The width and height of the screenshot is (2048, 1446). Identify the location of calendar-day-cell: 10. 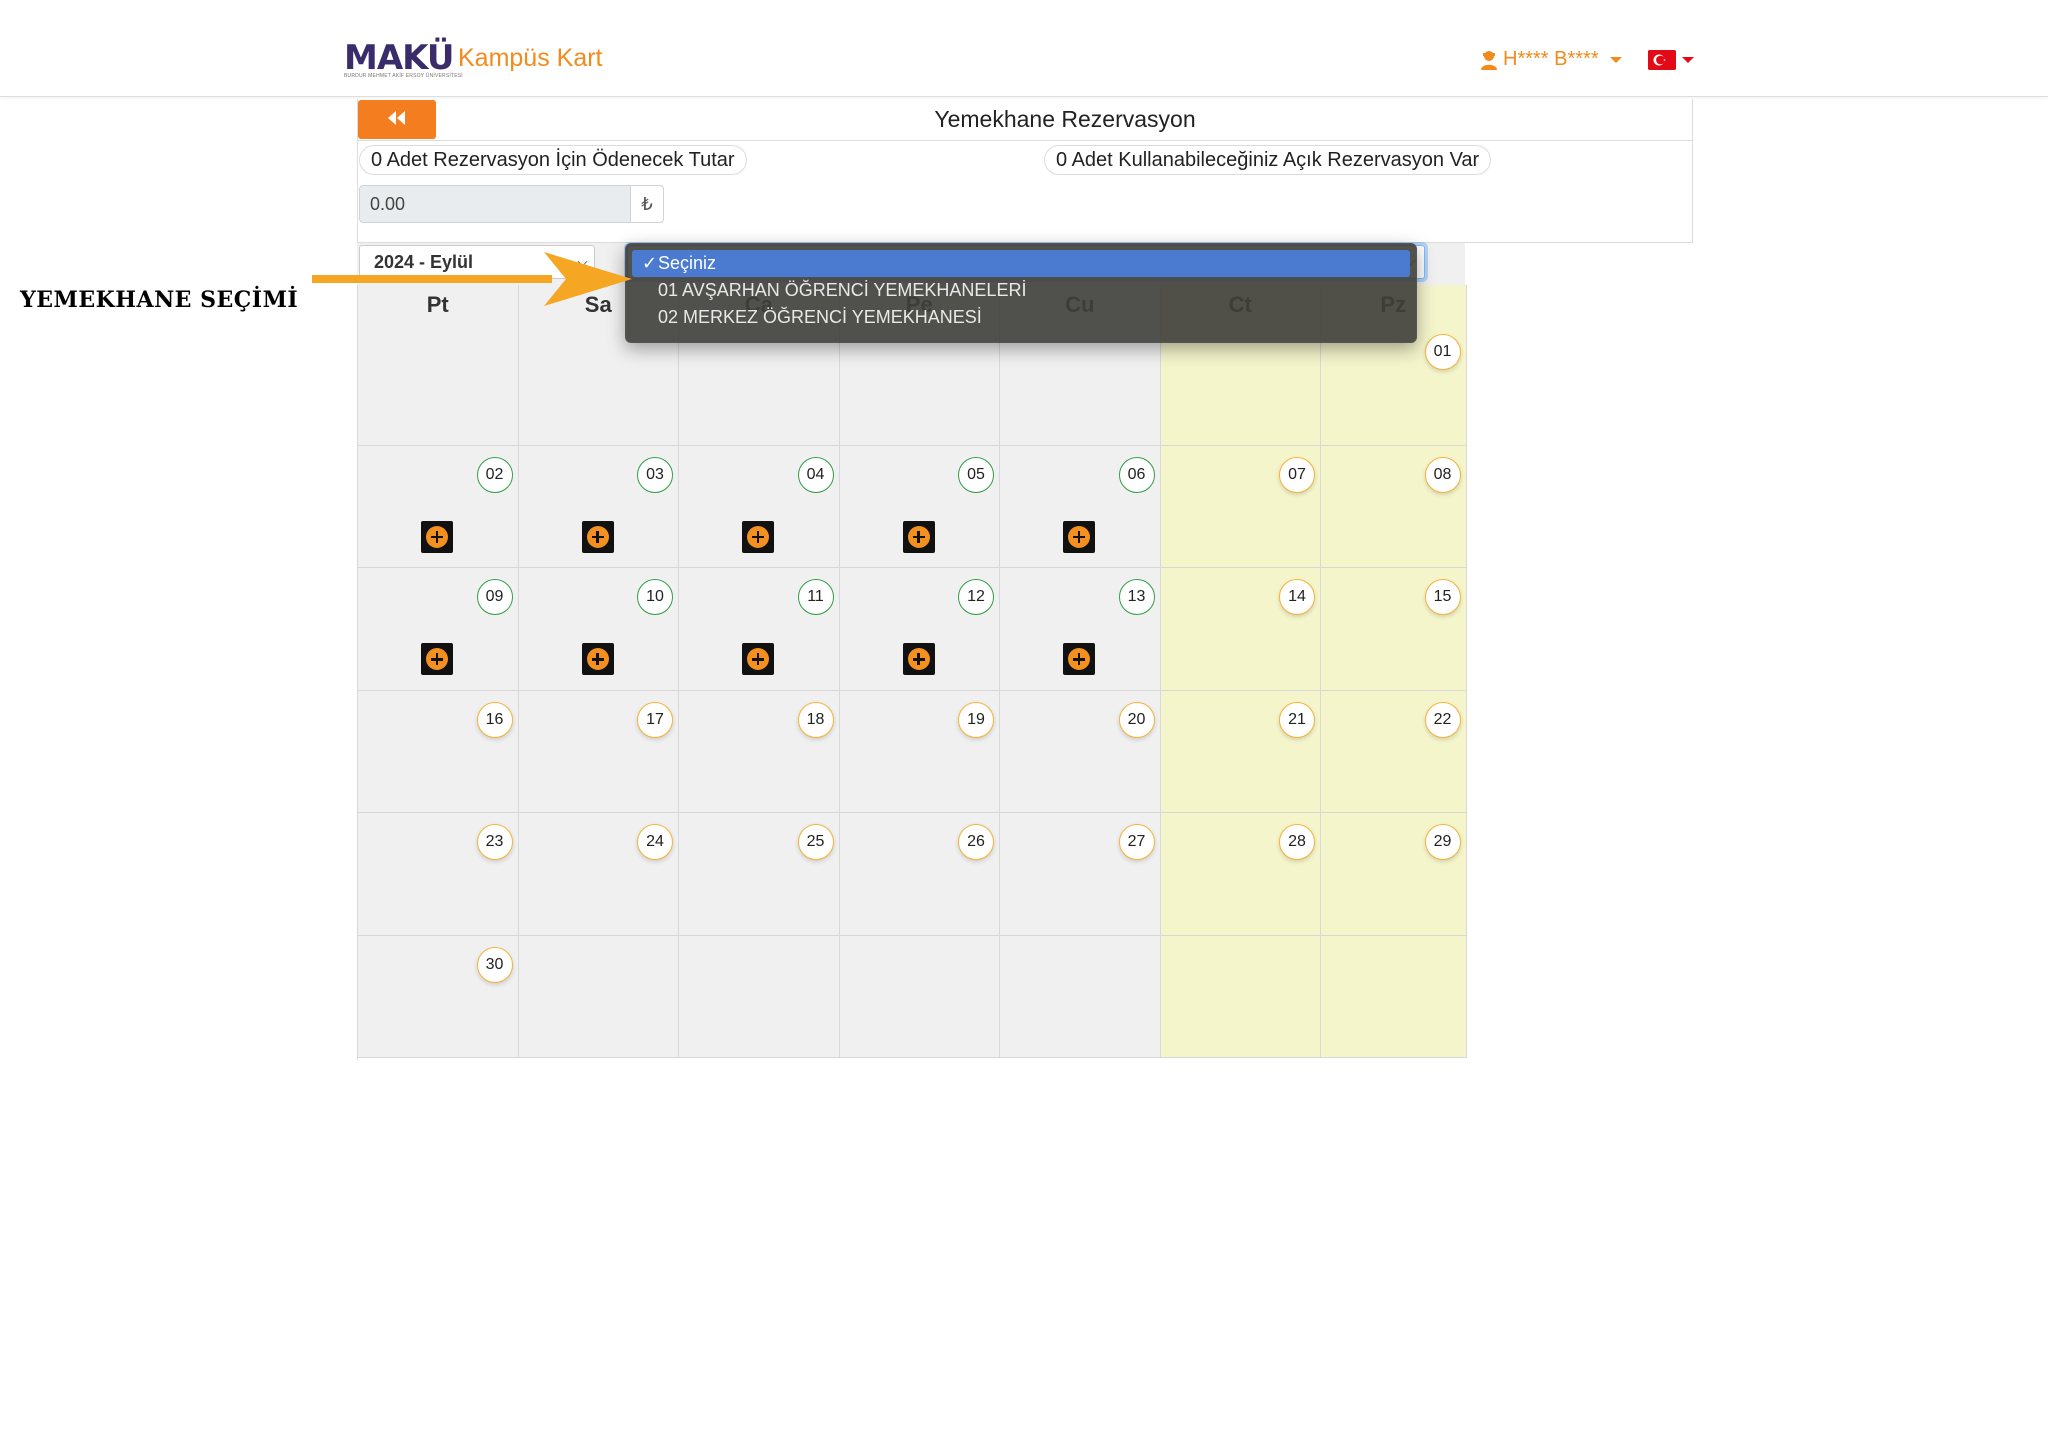
(598, 629).